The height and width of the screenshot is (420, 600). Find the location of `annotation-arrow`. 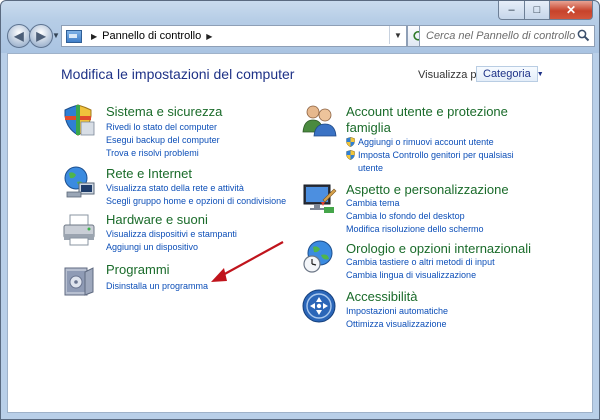

annotation-arrow is located at coordinates (247, 261).